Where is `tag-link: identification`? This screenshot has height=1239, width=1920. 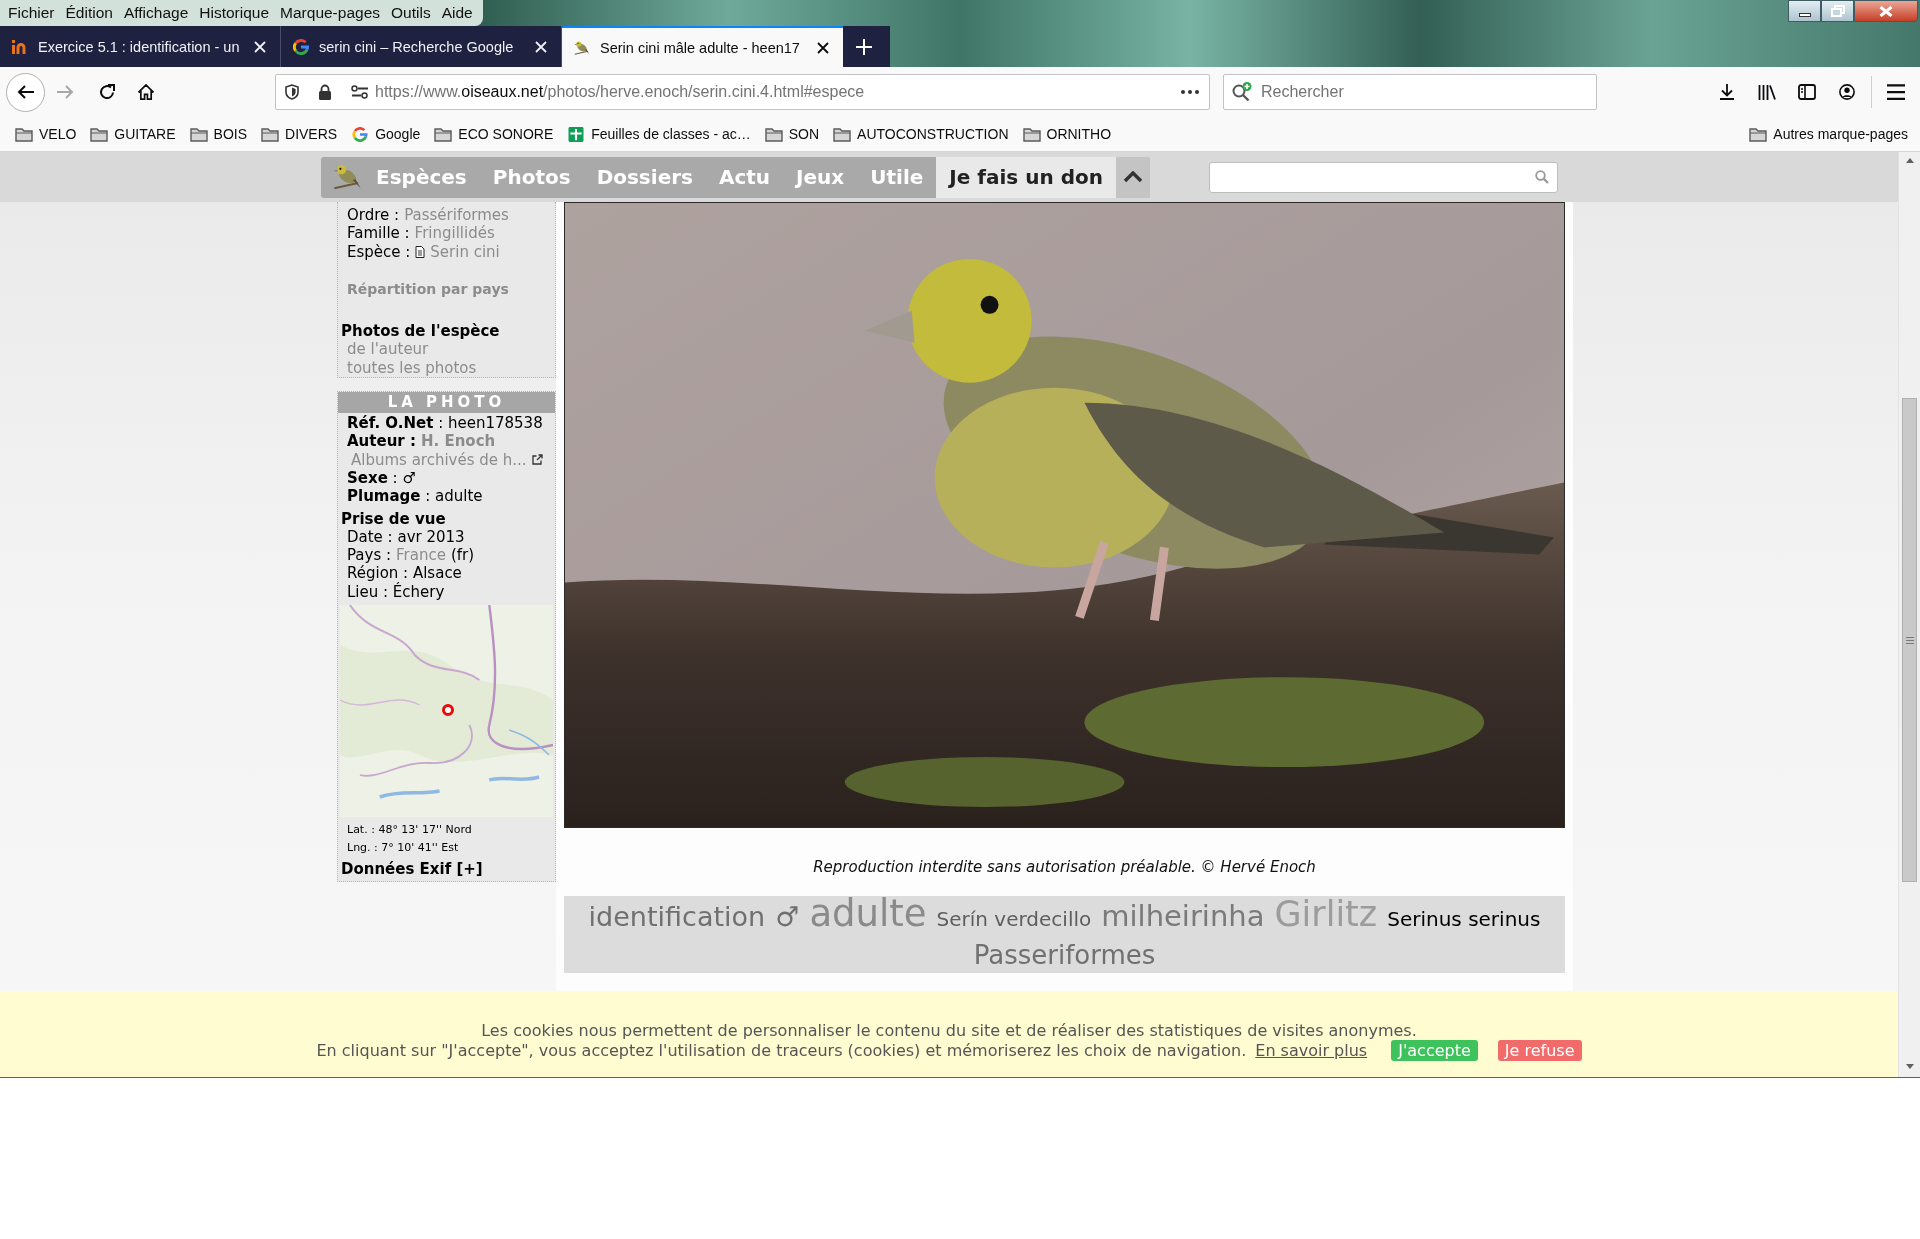
tag-link: identification is located at coordinates (677, 917).